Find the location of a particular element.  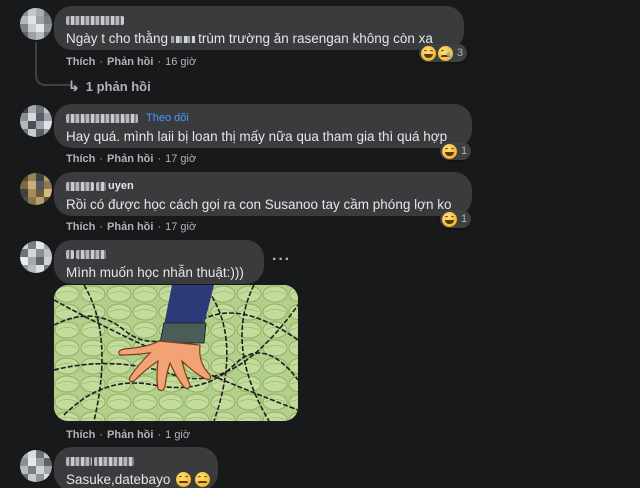

comment-actions: Thích · Phản hồi · 16 giờ is located at coordinates (131, 62).